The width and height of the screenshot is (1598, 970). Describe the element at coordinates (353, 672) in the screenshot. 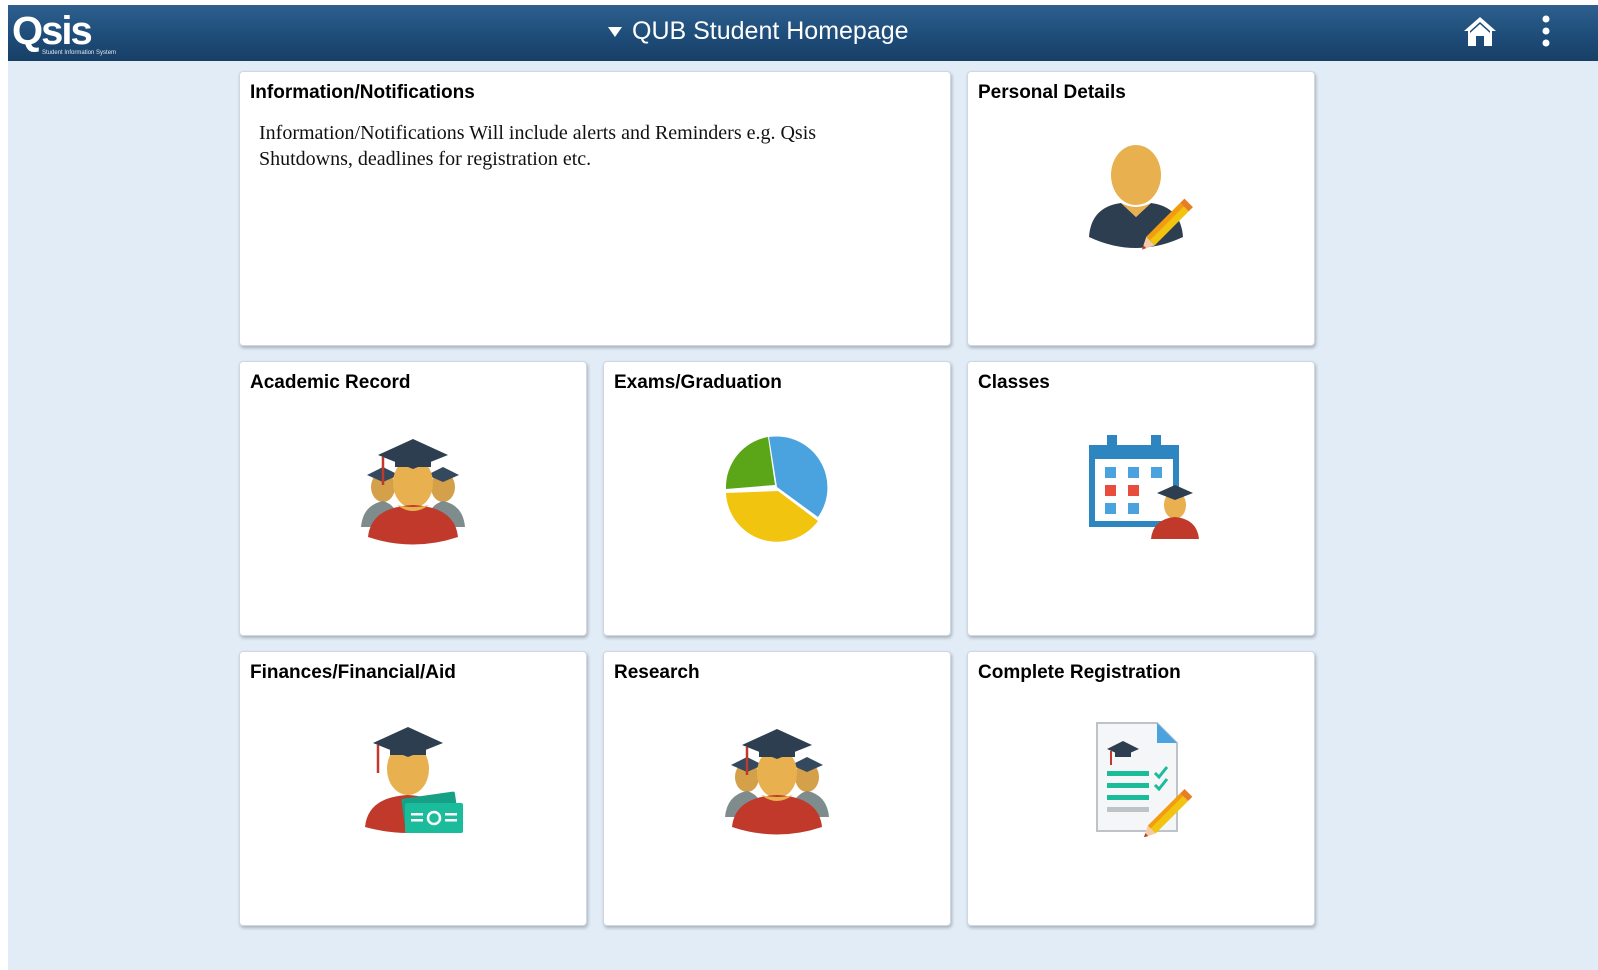

I see `tile-title: Finances/Financial/Aid` at that location.